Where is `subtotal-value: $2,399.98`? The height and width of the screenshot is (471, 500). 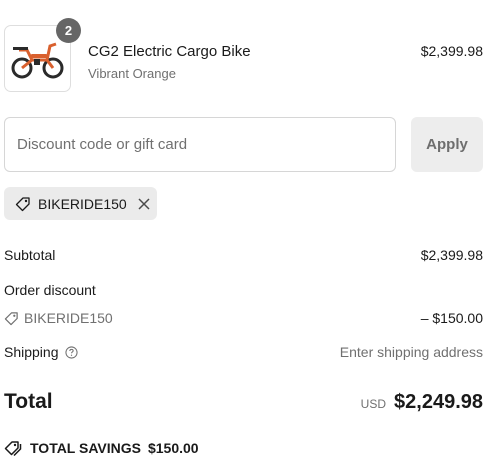 subtotal-value: $2,399.98 is located at coordinates (451, 255).